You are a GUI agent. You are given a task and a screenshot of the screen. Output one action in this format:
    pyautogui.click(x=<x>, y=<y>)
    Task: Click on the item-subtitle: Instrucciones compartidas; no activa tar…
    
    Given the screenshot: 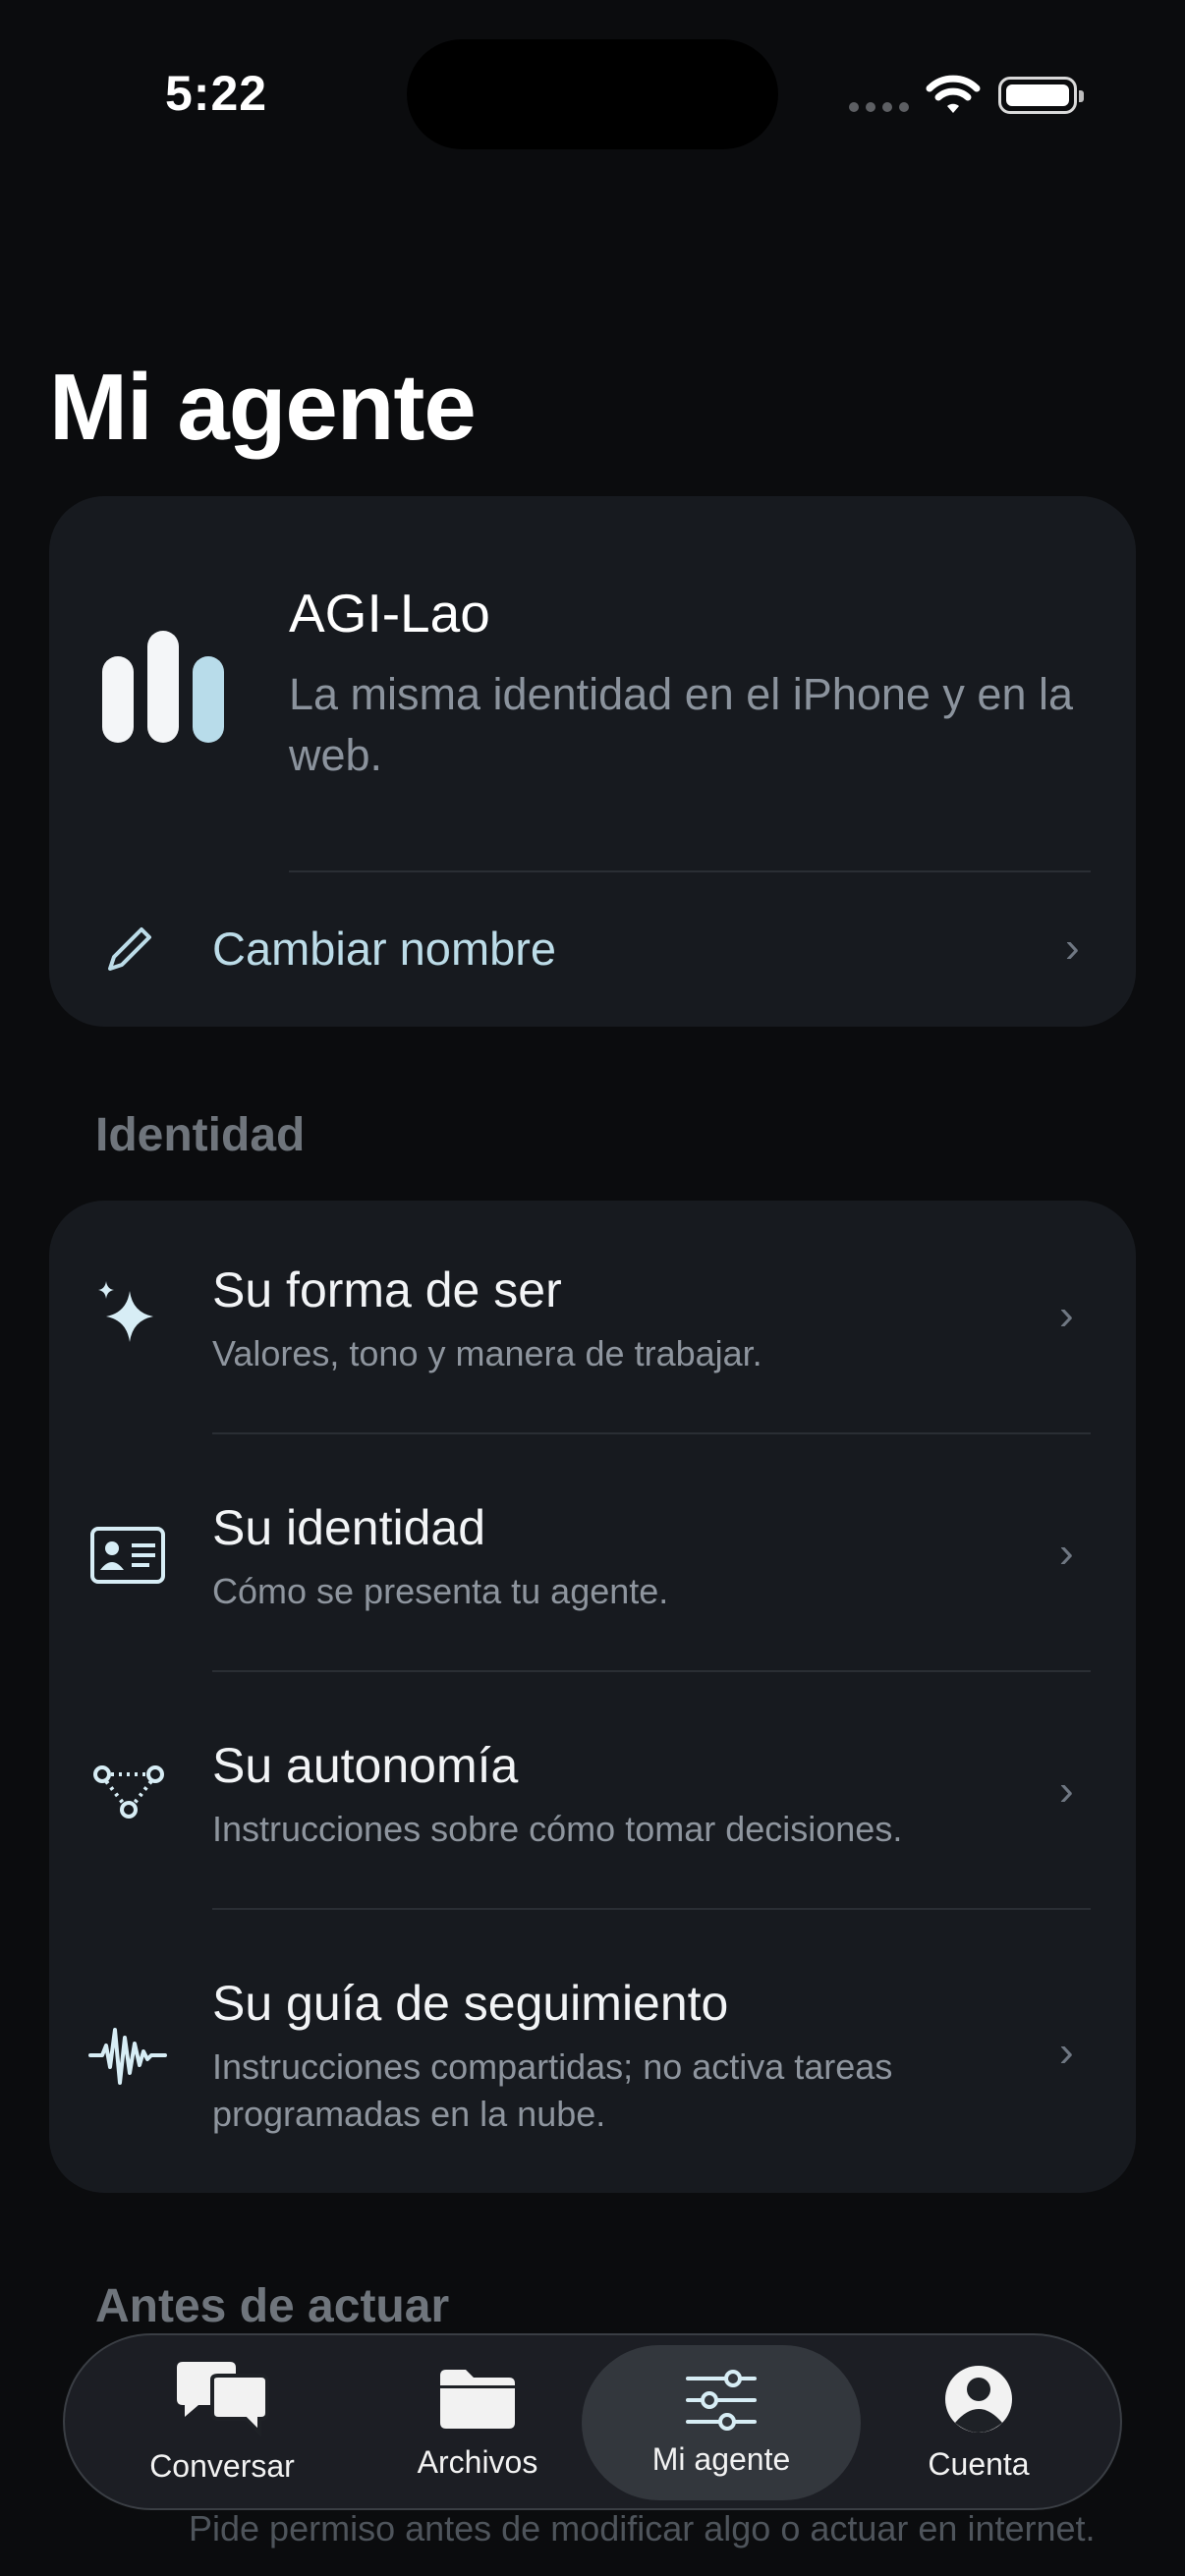 What is the action you would take?
    pyautogui.click(x=552, y=2090)
    